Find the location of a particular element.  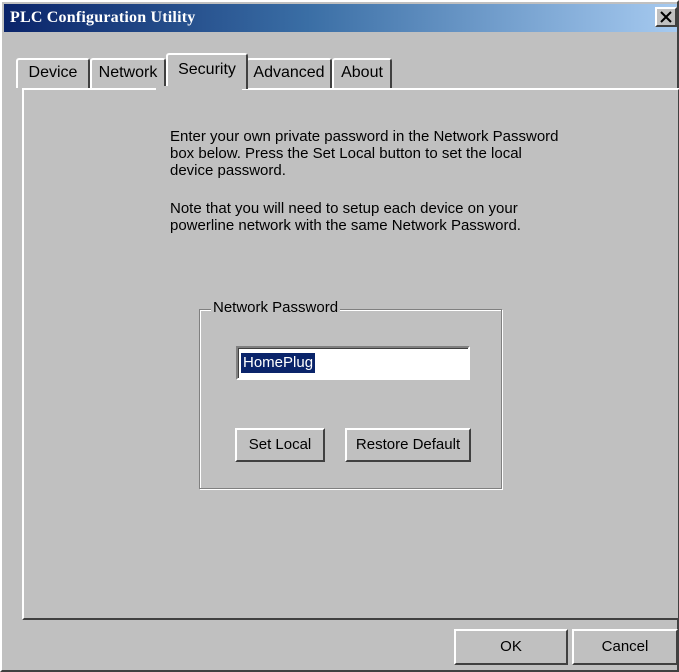

network-password-input: HomePlug is located at coordinates (353, 363).